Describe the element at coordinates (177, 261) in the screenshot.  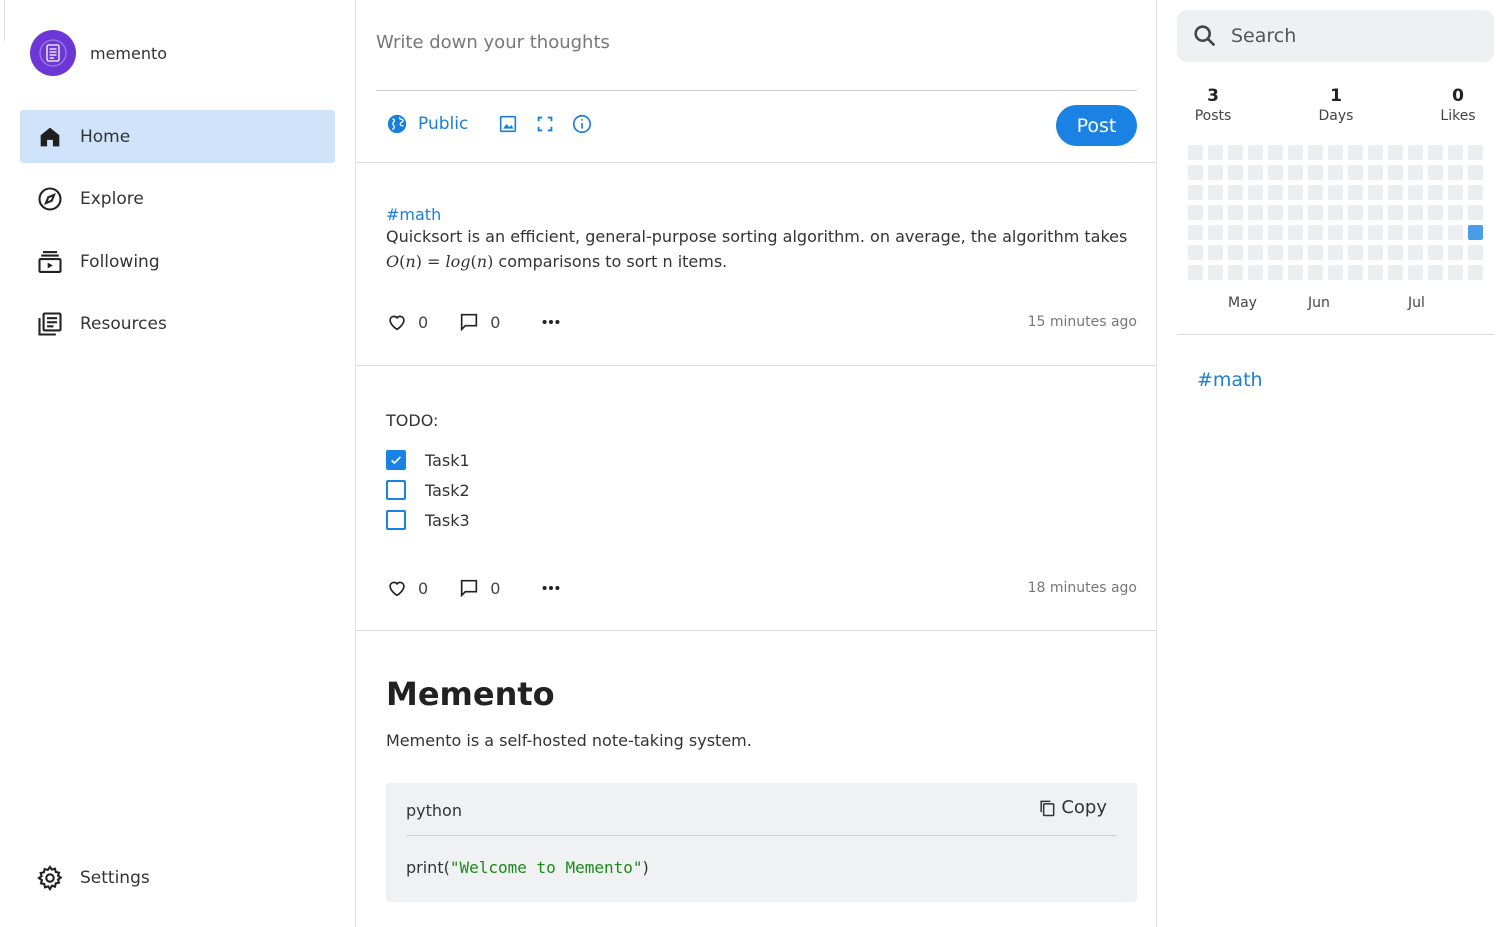
I see `sidebar-item-following: Following` at that location.